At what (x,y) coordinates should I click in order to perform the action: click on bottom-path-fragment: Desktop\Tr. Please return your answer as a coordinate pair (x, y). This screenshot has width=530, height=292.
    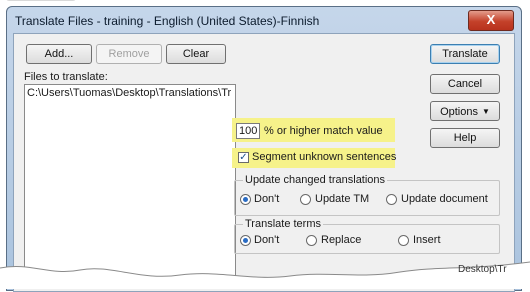
    Looking at the image, I should click on (482, 269).